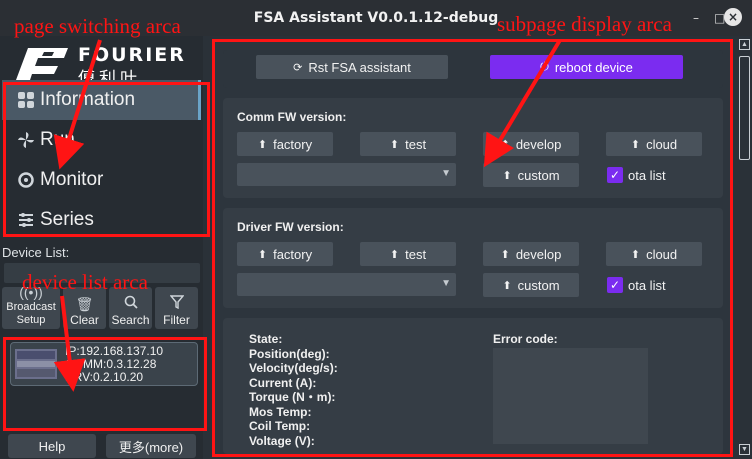 The image size is (752, 459). Describe the element at coordinates (97, 26) in the screenshot. I see `page-switching-annotation: page switching arca` at that location.